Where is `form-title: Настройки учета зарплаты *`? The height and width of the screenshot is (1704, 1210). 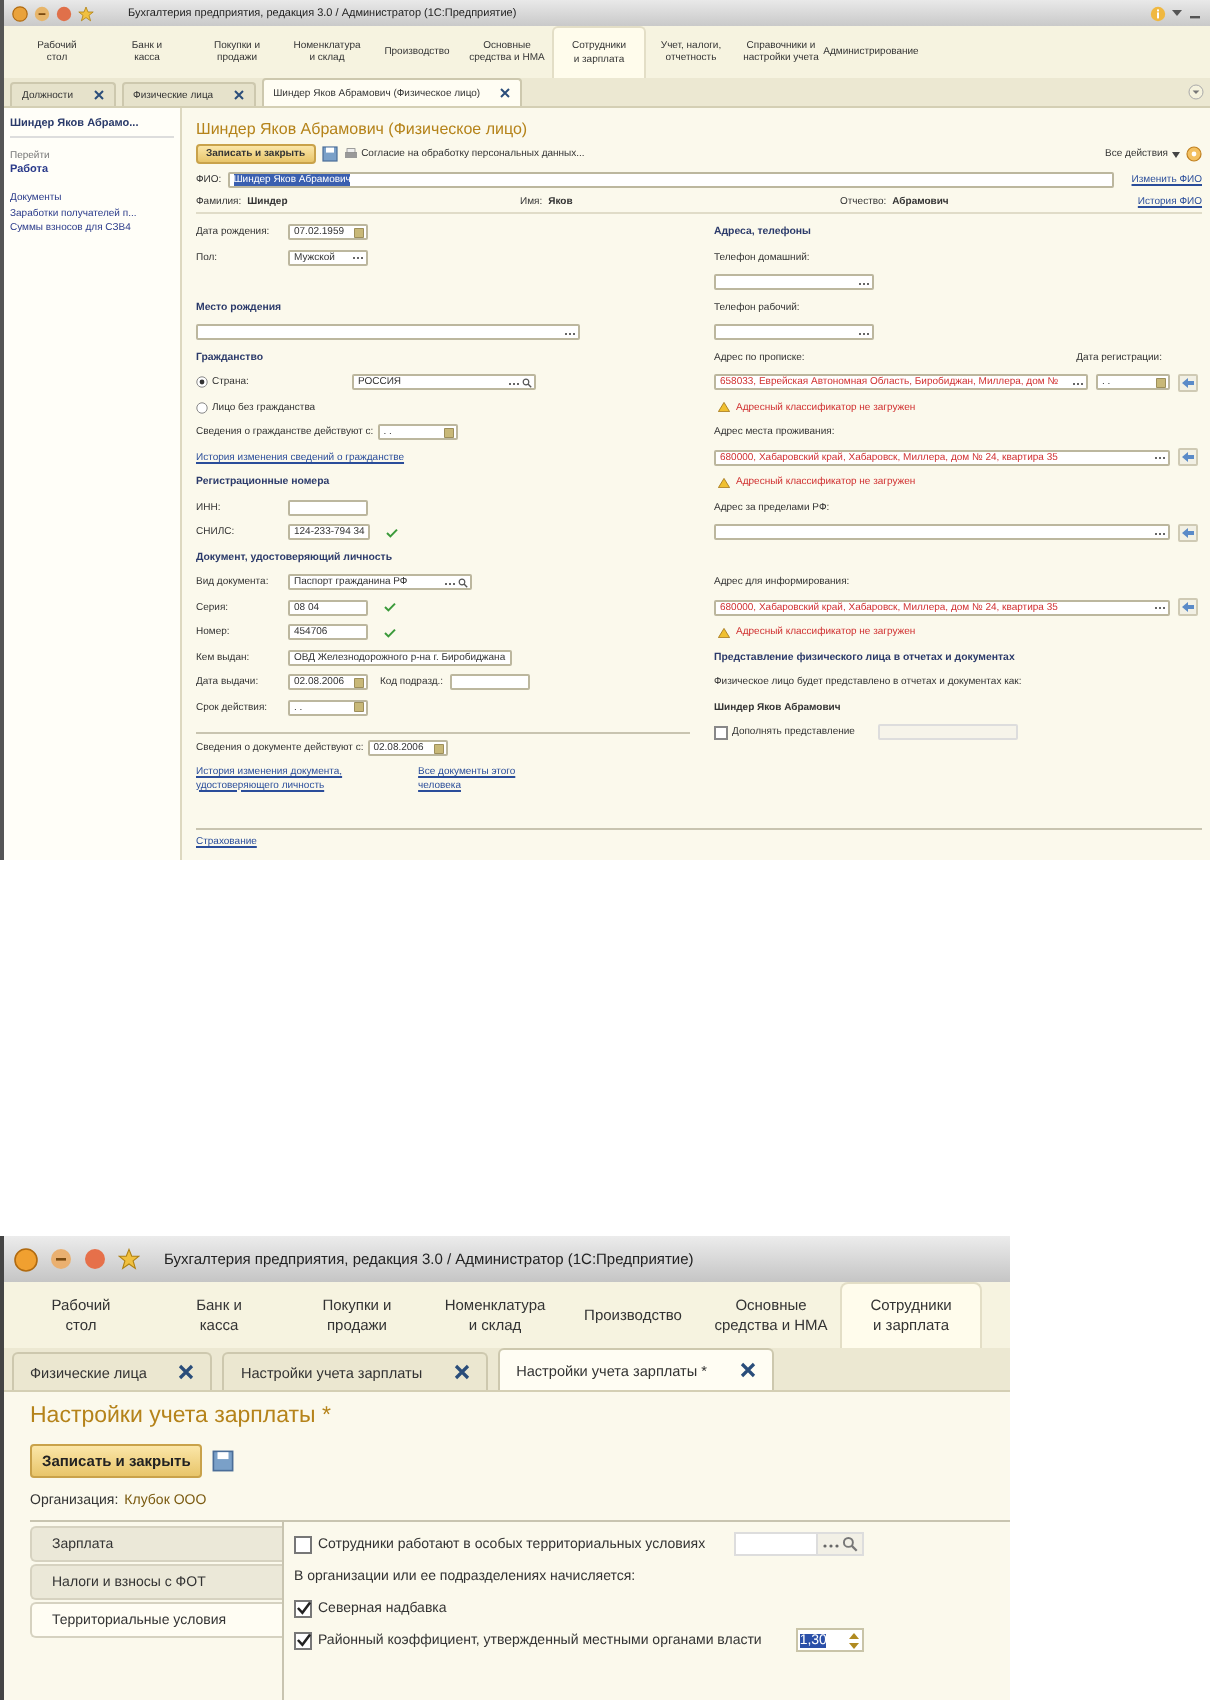 form-title: Настройки учета зарплаты * is located at coordinates (181, 1418).